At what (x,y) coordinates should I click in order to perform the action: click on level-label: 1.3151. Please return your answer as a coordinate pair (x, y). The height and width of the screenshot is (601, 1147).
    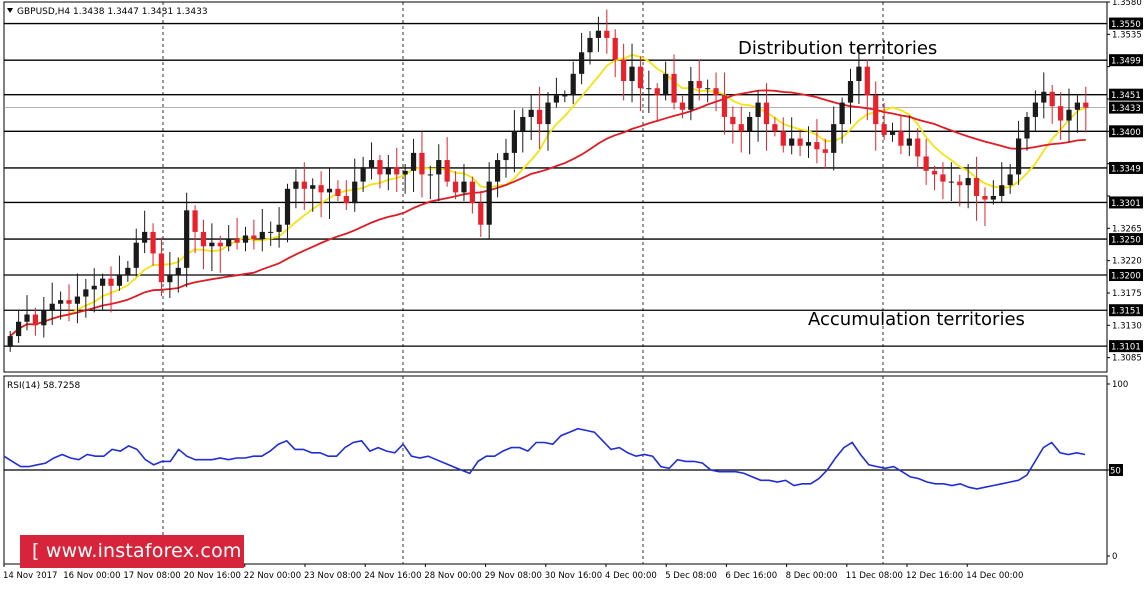
    Looking at the image, I should click on (1126, 312).